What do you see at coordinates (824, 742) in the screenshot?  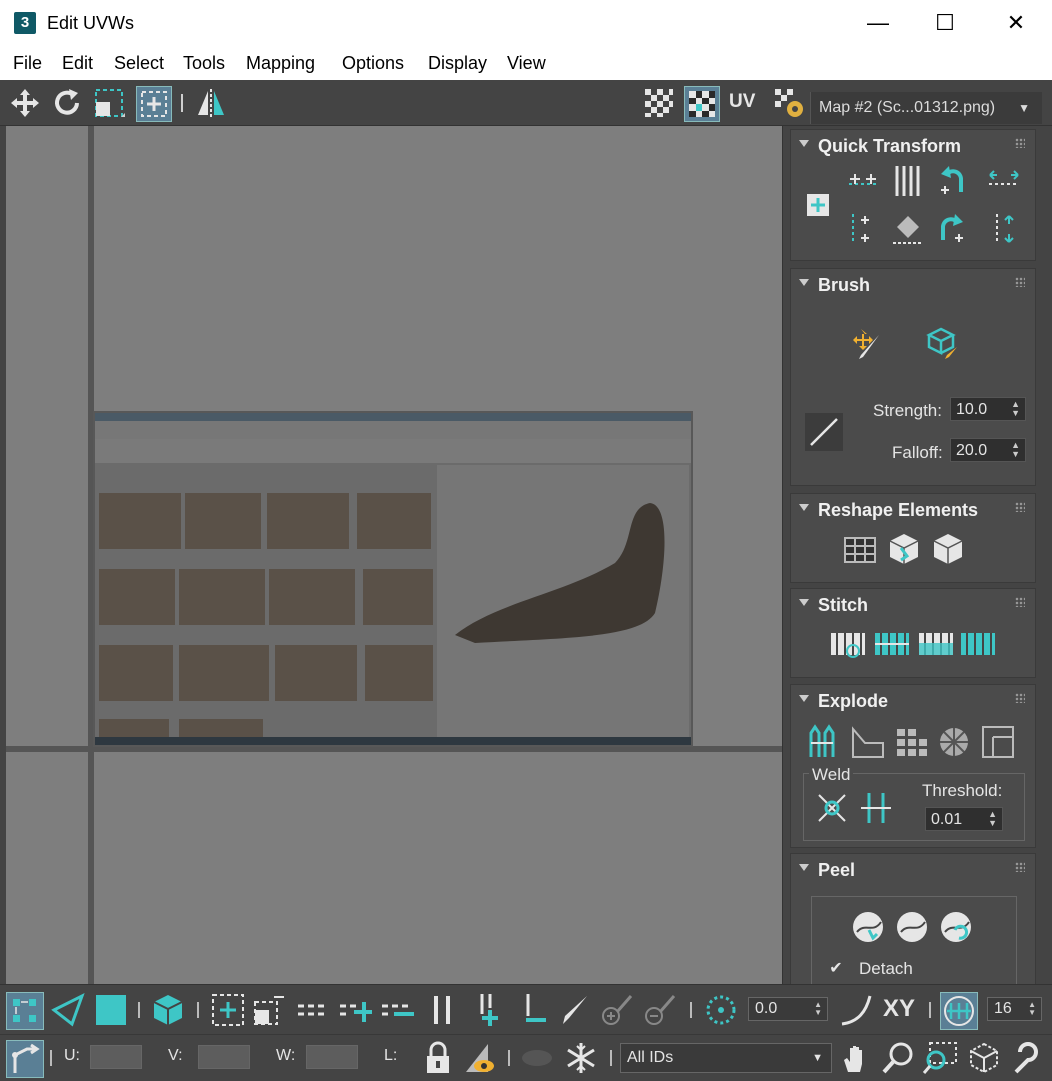 I see `explode-by-smoothing-icon` at bounding box center [824, 742].